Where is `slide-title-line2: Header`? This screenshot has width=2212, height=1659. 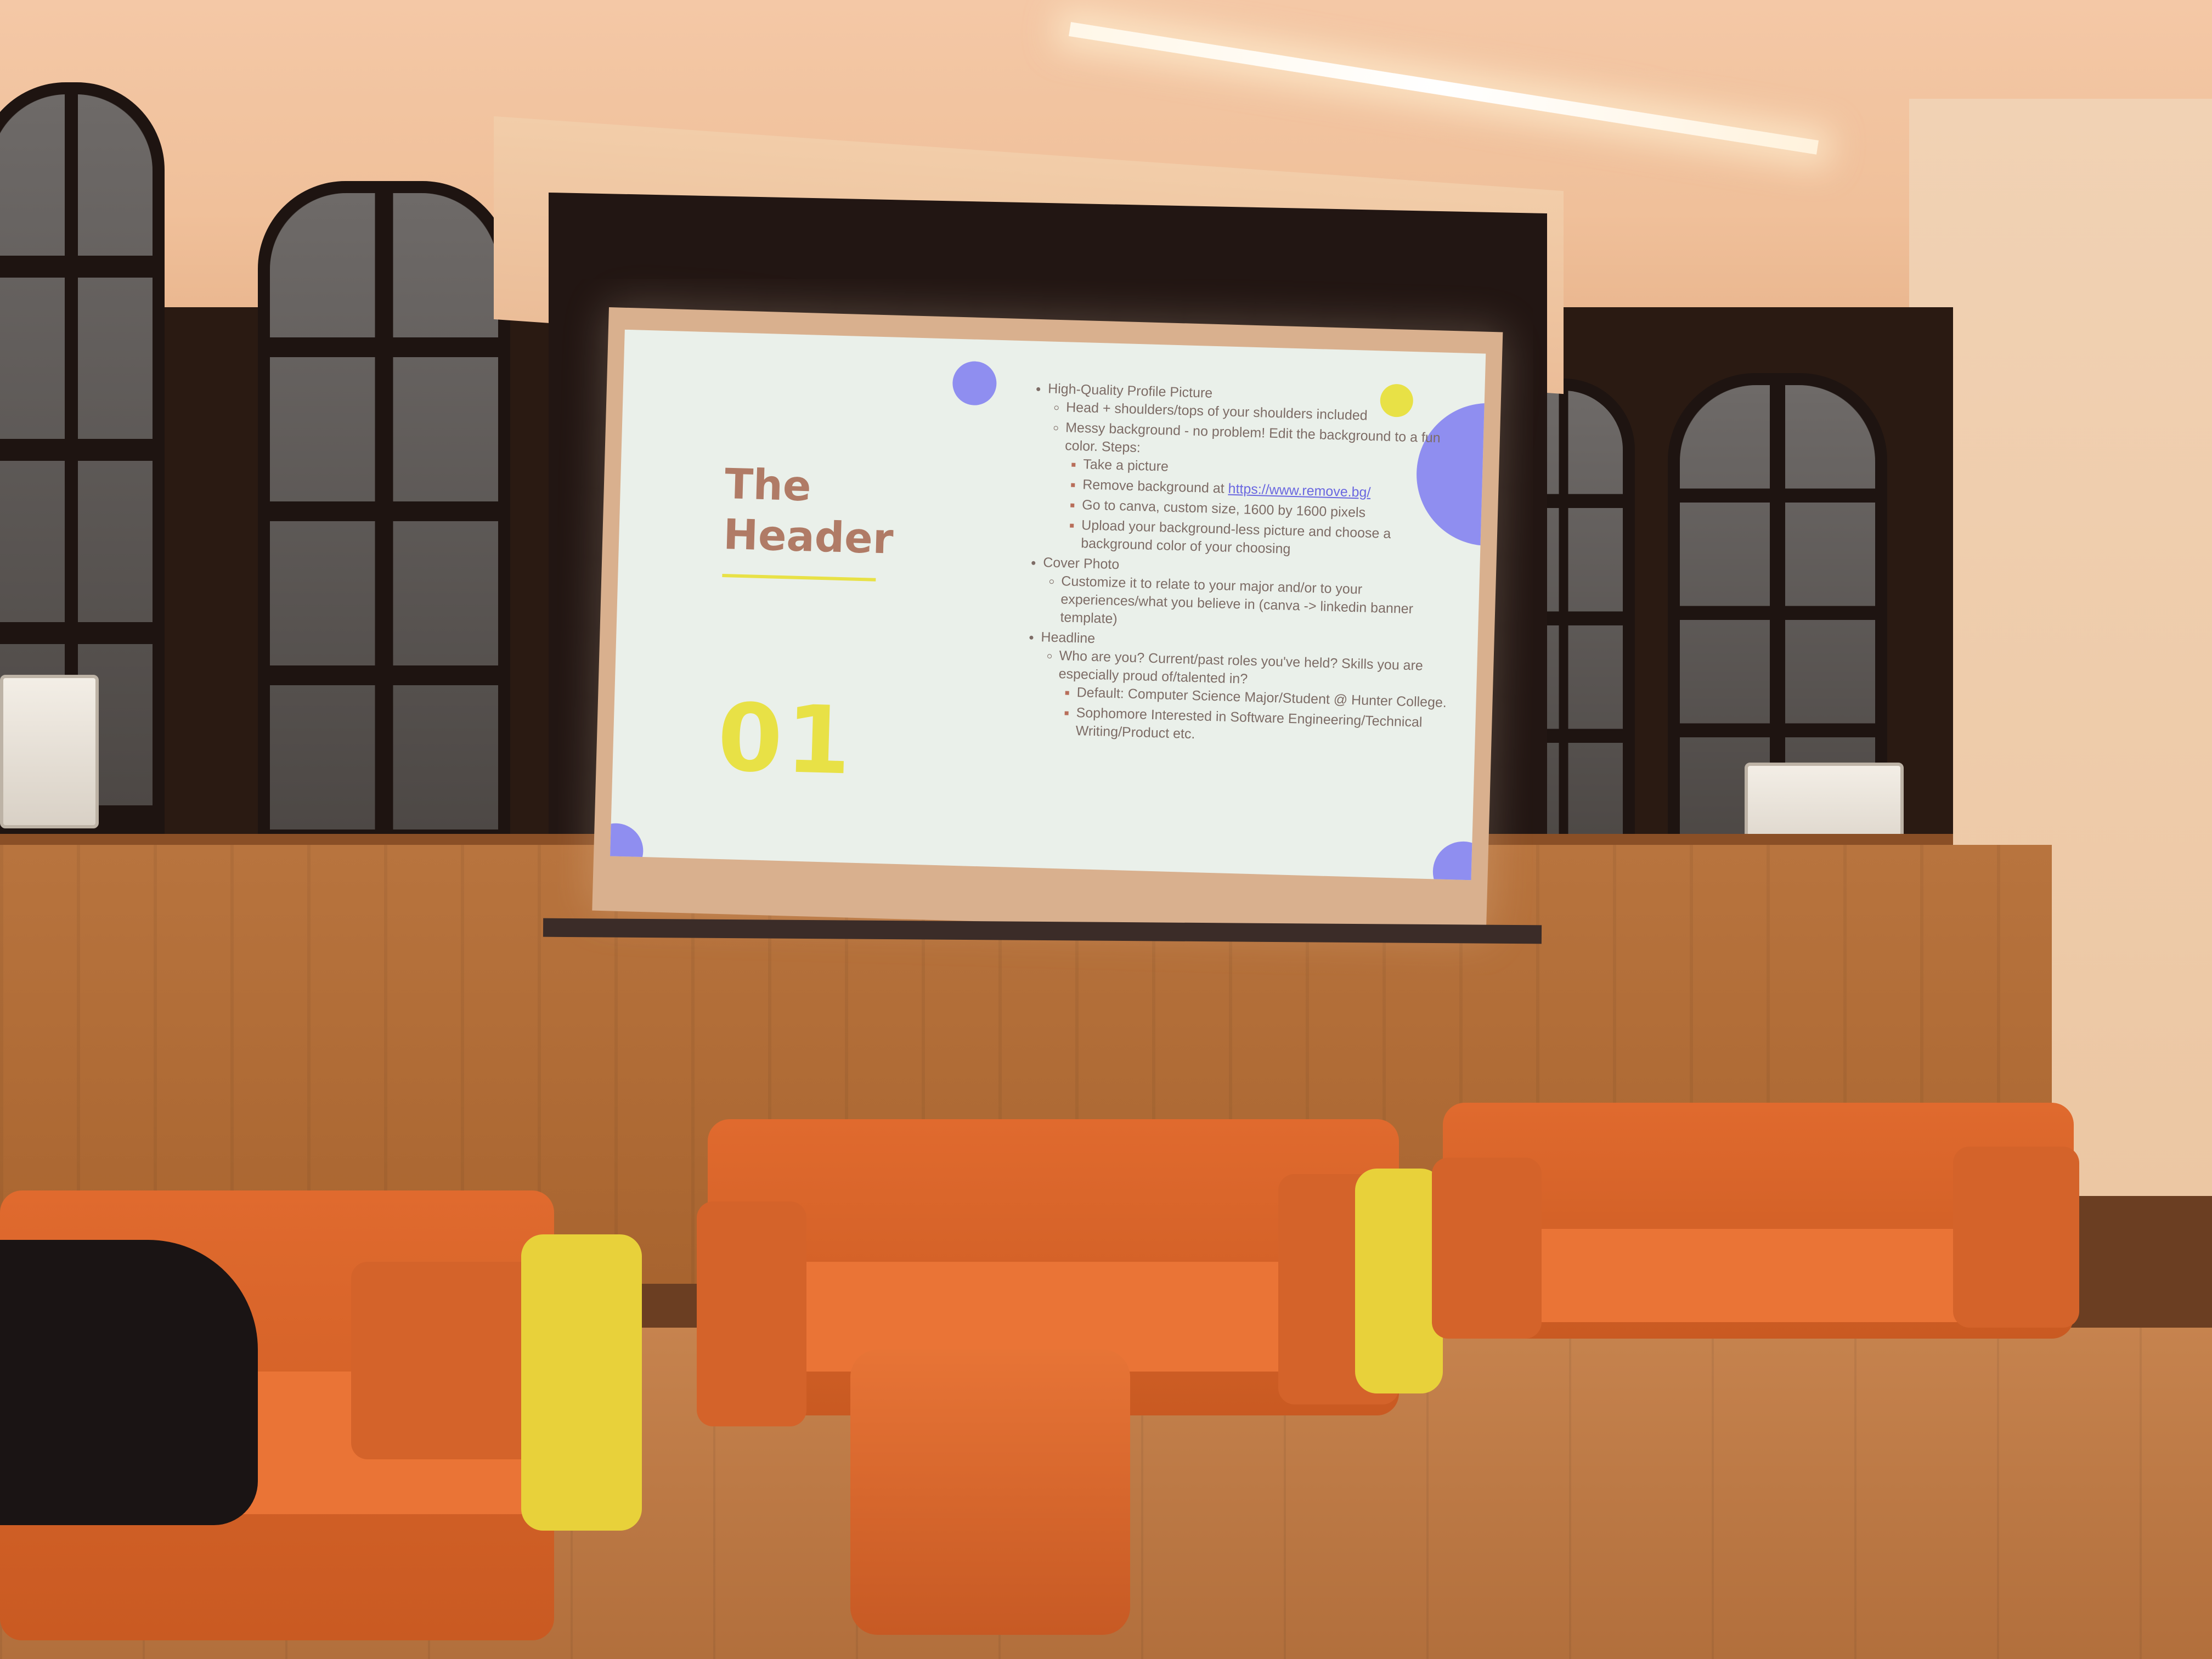 slide-title-line2: Header is located at coordinates (809, 537).